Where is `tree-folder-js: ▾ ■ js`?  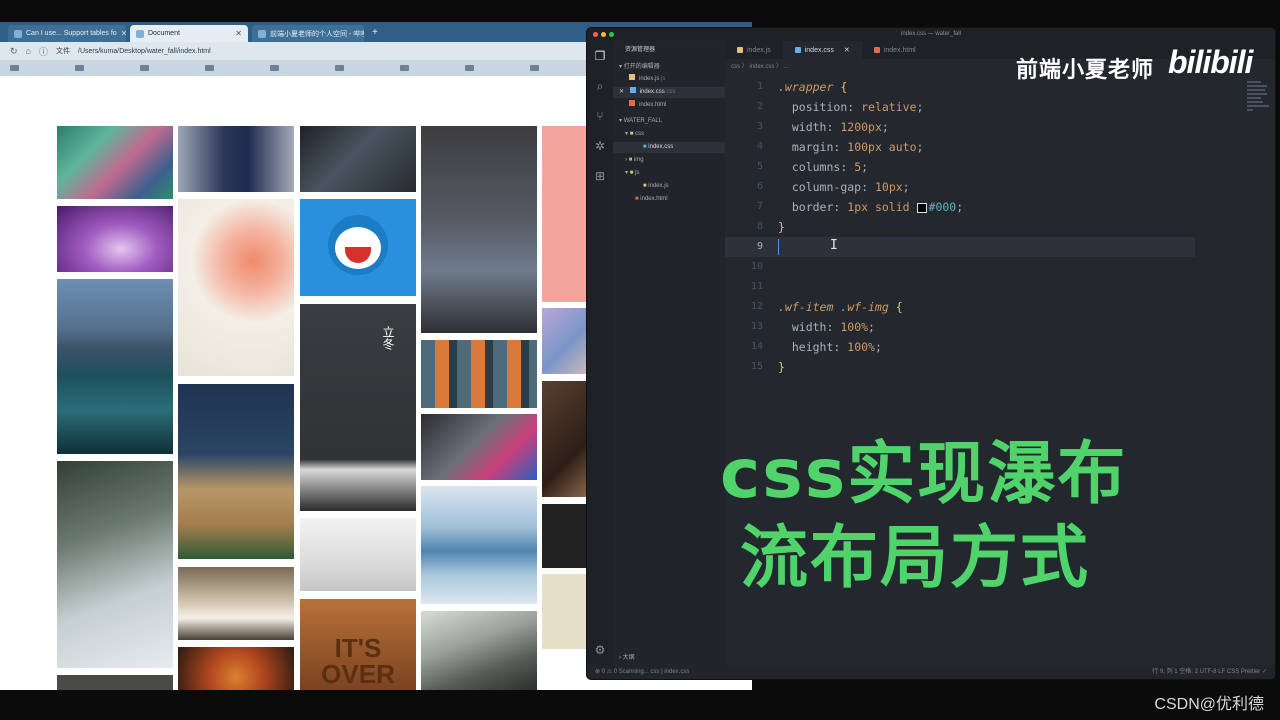
tree-folder-js: ▾ ■ js is located at coordinates (632, 173).